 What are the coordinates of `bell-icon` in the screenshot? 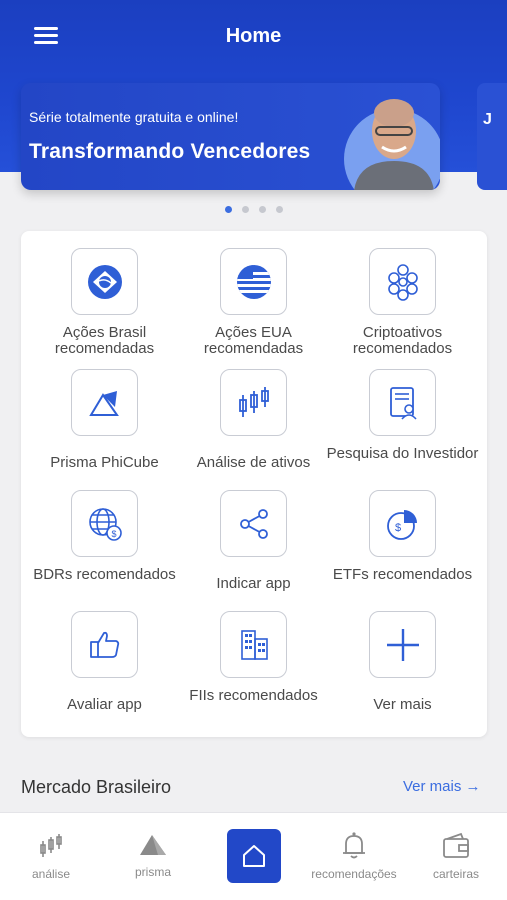 It's located at (354, 845).